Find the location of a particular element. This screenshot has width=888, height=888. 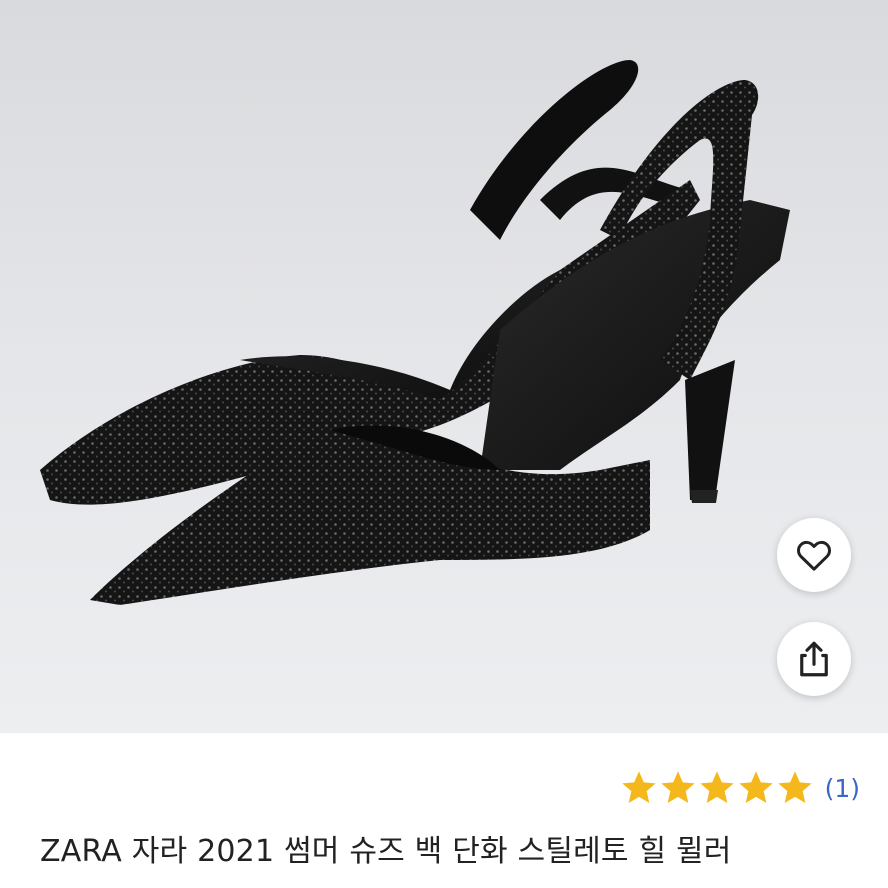

share-icon is located at coordinates (814, 659).